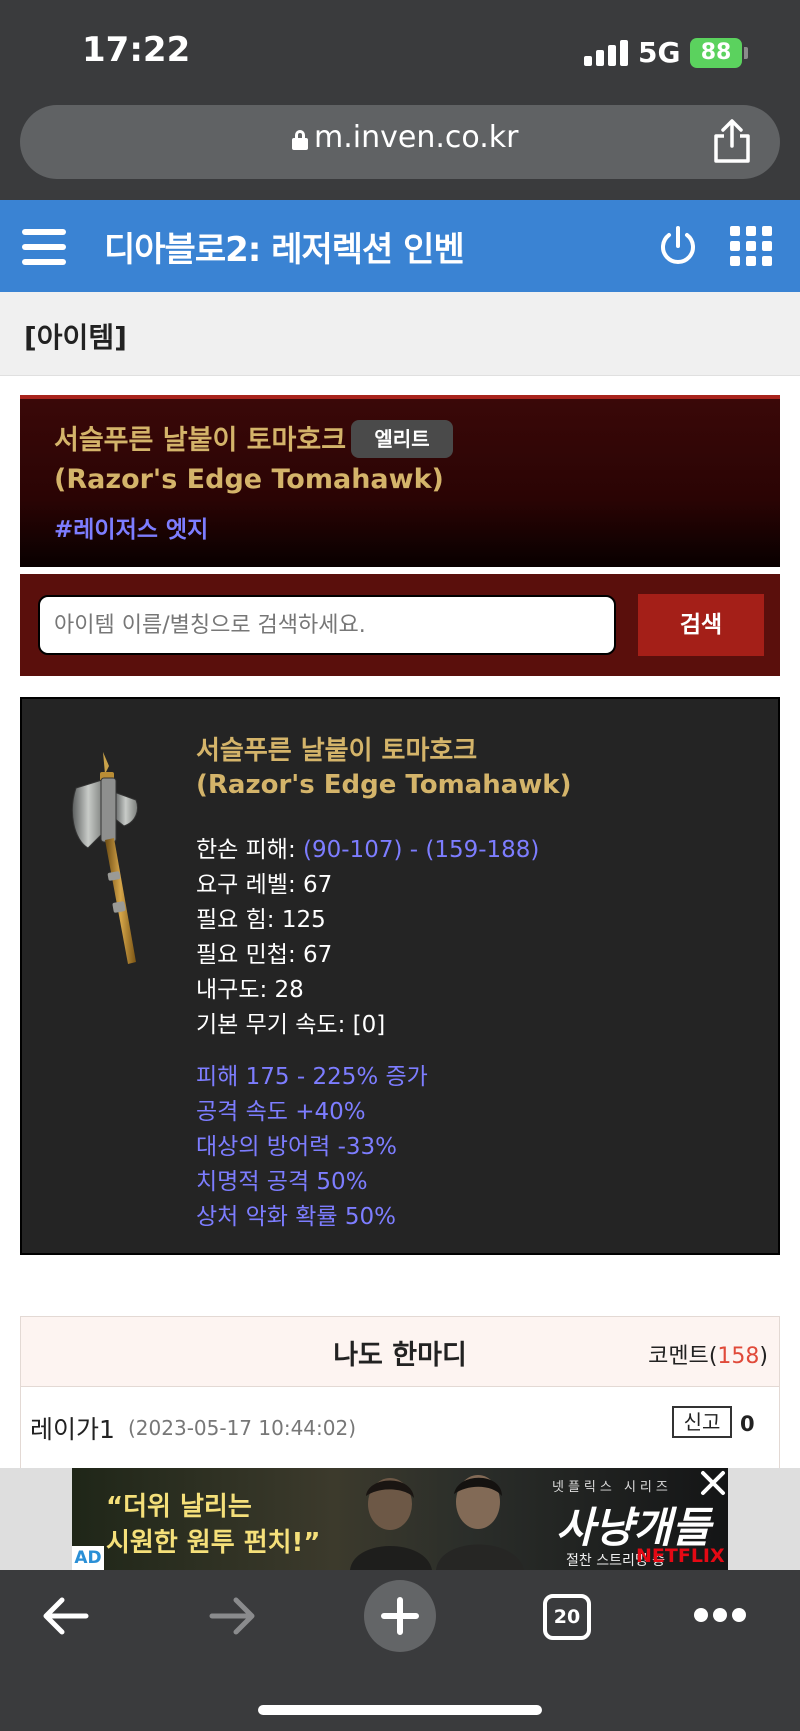 This screenshot has width=800, height=1731. What do you see at coordinates (567, 1617) in the screenshot?
I see `tabs-button: 20` at bounding box center [567, 1617].